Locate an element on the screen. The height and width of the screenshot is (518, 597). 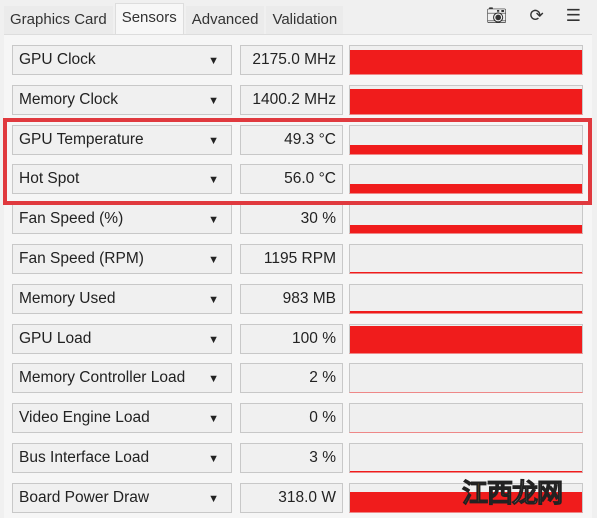
sensor-select: GPU Load ▼ is located at coordinates (122, 339).